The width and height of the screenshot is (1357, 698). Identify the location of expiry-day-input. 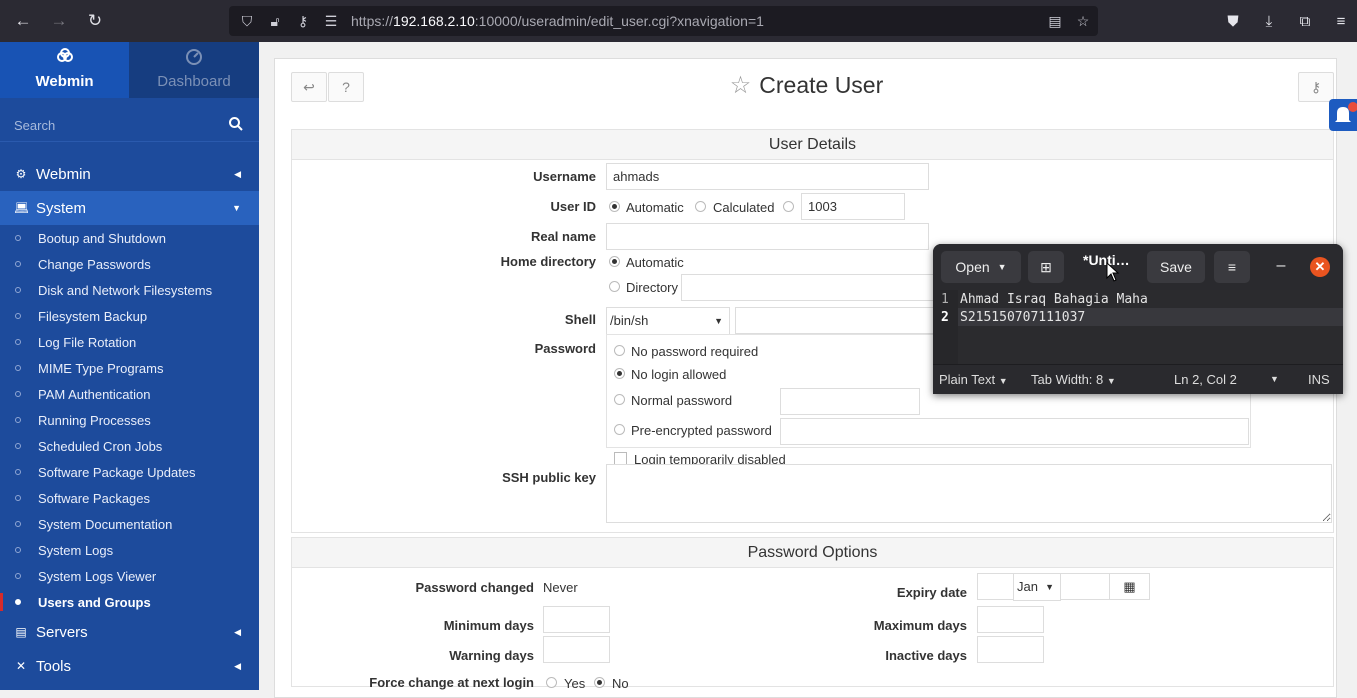
(996, 586).